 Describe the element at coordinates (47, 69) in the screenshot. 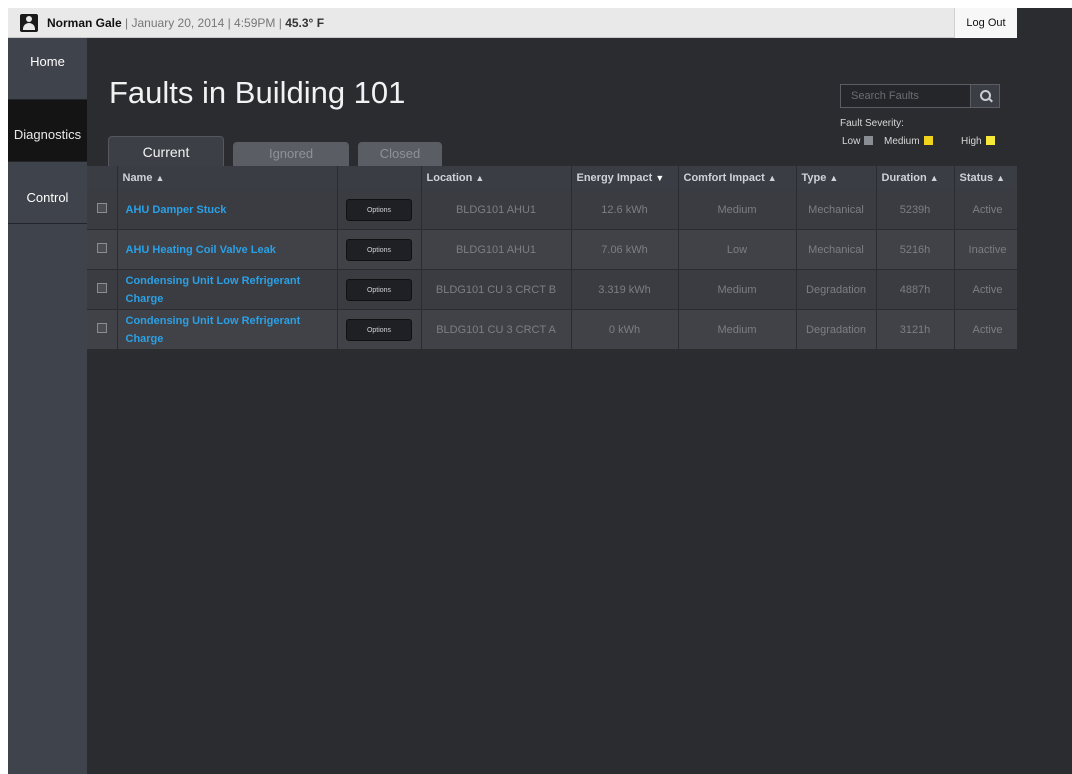

I see `sidebar-item-home: Home` at that location.